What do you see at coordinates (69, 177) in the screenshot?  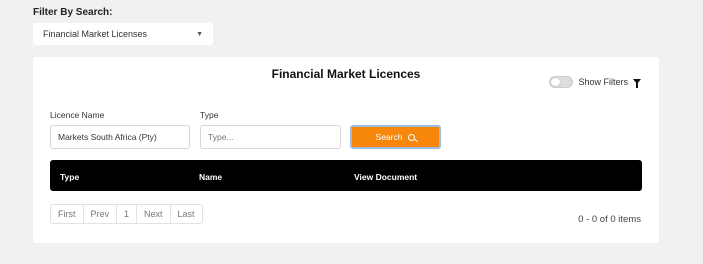 I see `column-header-type: Type` at bounding box center [69, 177].